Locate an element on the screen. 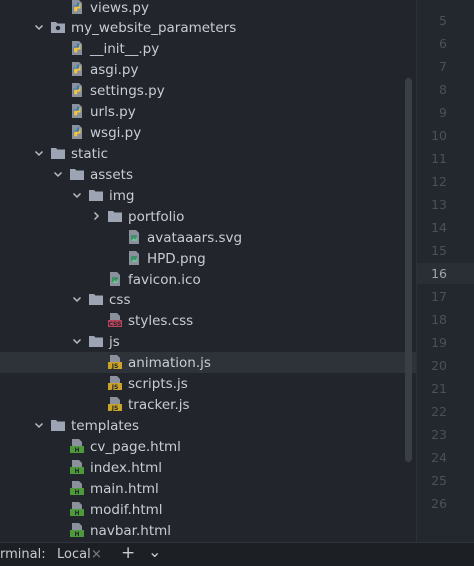 The image size is (474, 566). line-number: 16 is located at coordinates (439, 273).